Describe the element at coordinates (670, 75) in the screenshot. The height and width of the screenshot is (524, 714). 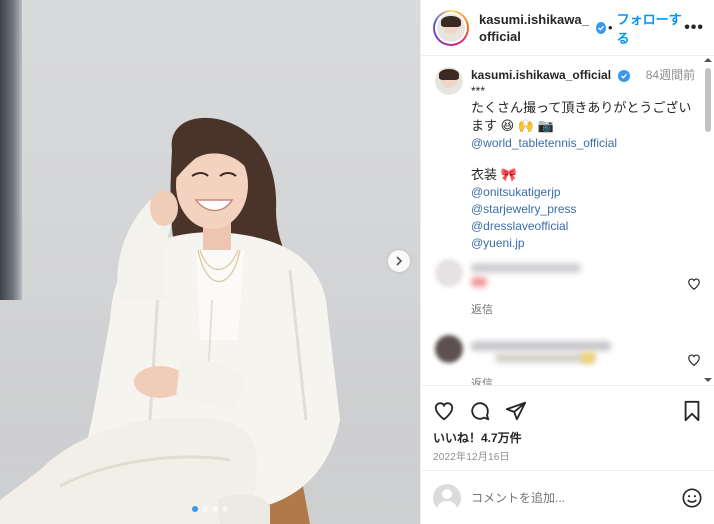
I see `caption-timestamp: 84週間前` at that location.